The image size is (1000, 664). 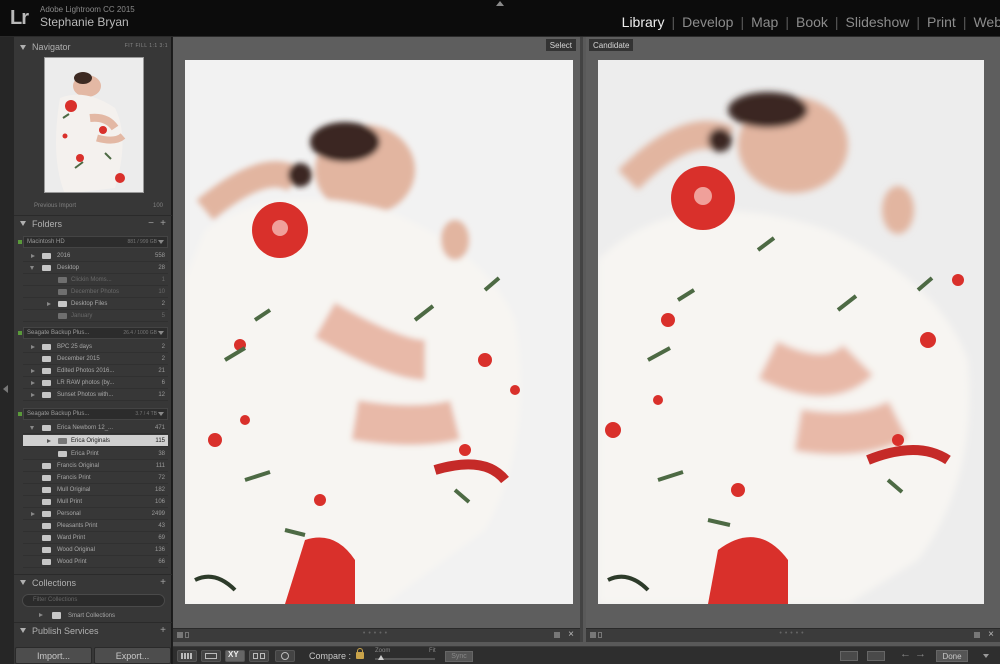 What do you see at coordinates (95, 441) in the screenshot?
I see `folder-row-selected: Erica Originals 115` at bounding box center [95, 441].